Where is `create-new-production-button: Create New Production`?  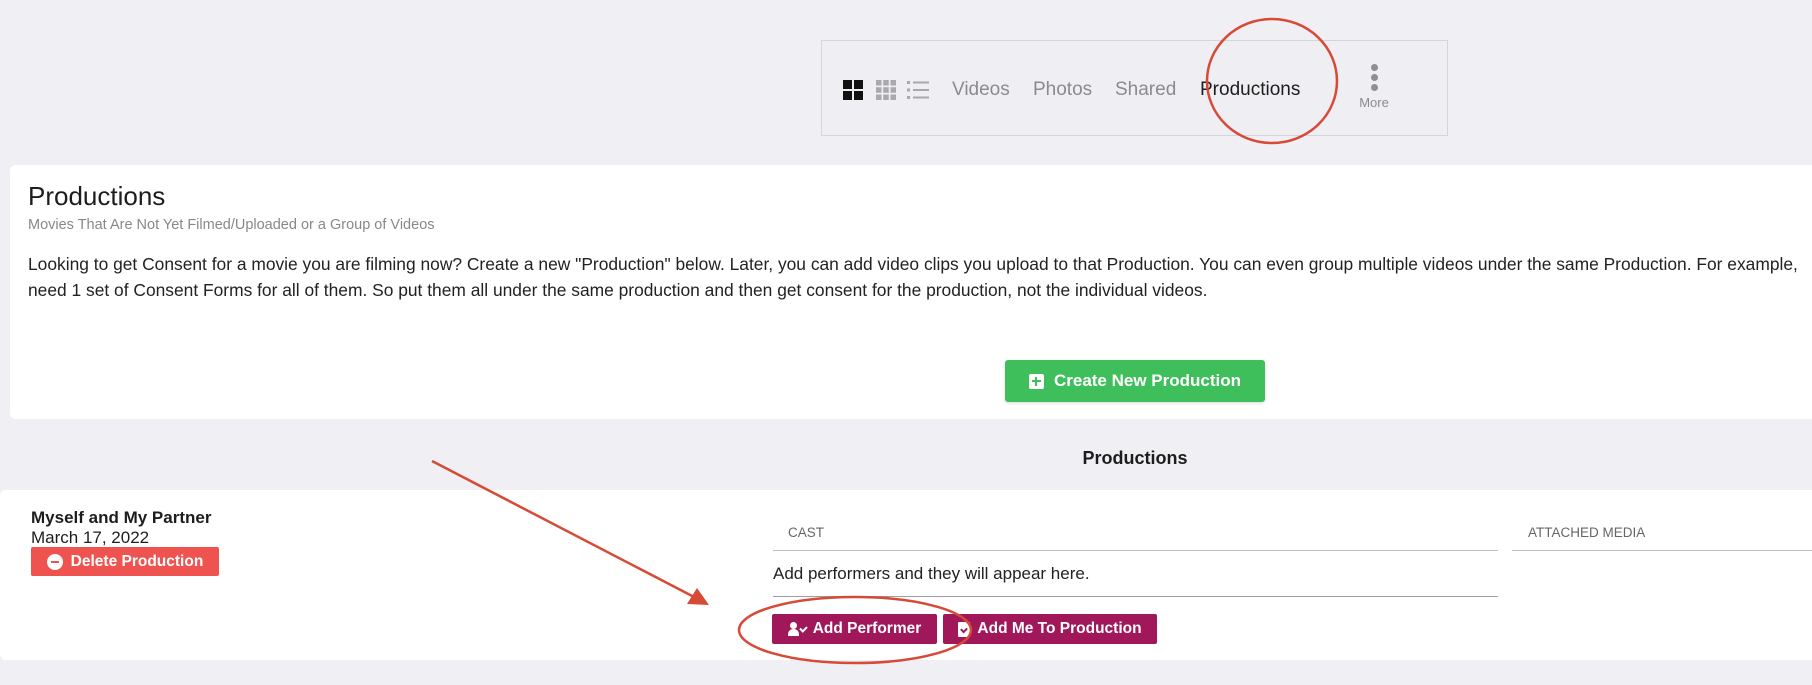 create-new-production-button: Create New Production is located at coordinates (1135, 381).